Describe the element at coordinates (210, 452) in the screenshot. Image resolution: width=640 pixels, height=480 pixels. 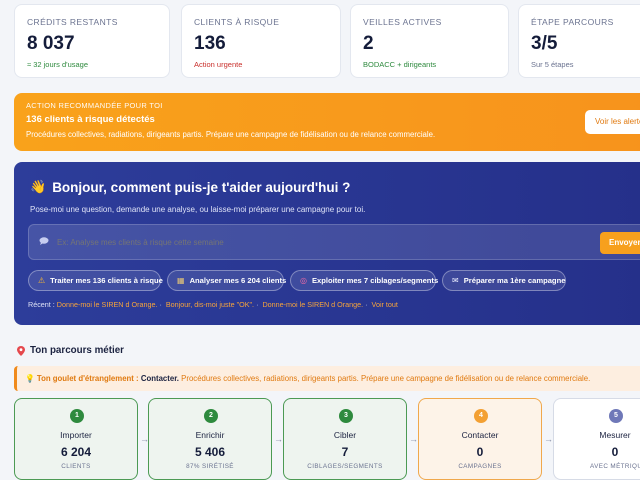
I see `step-value: 5 406` at that location.